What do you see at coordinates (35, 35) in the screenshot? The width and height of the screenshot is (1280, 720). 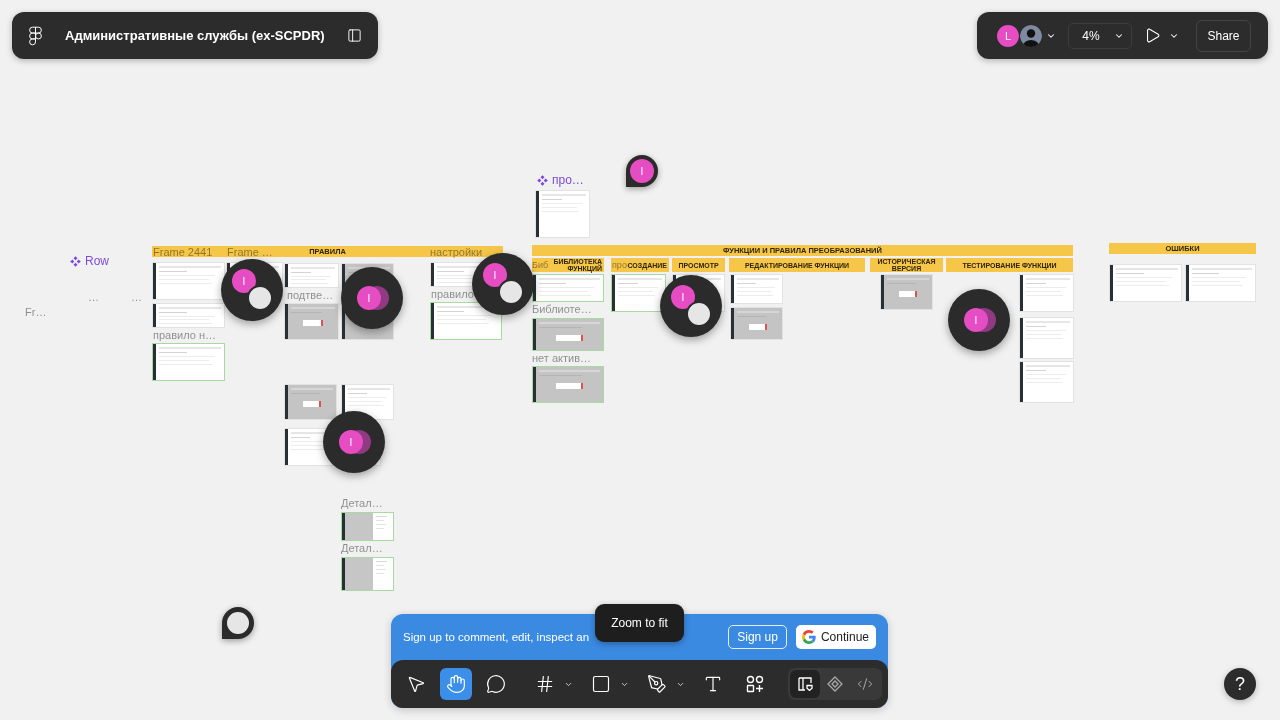 I see `figma-logo-icon` at bounding box center [35, 35].